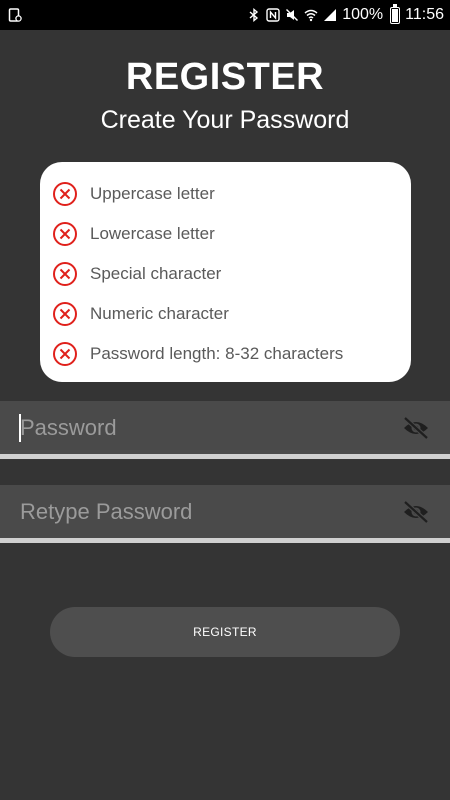  What do you see at coordinates (292, 15) in the screenshot?
I see `mute-icon` at bounding box center [292, 15].